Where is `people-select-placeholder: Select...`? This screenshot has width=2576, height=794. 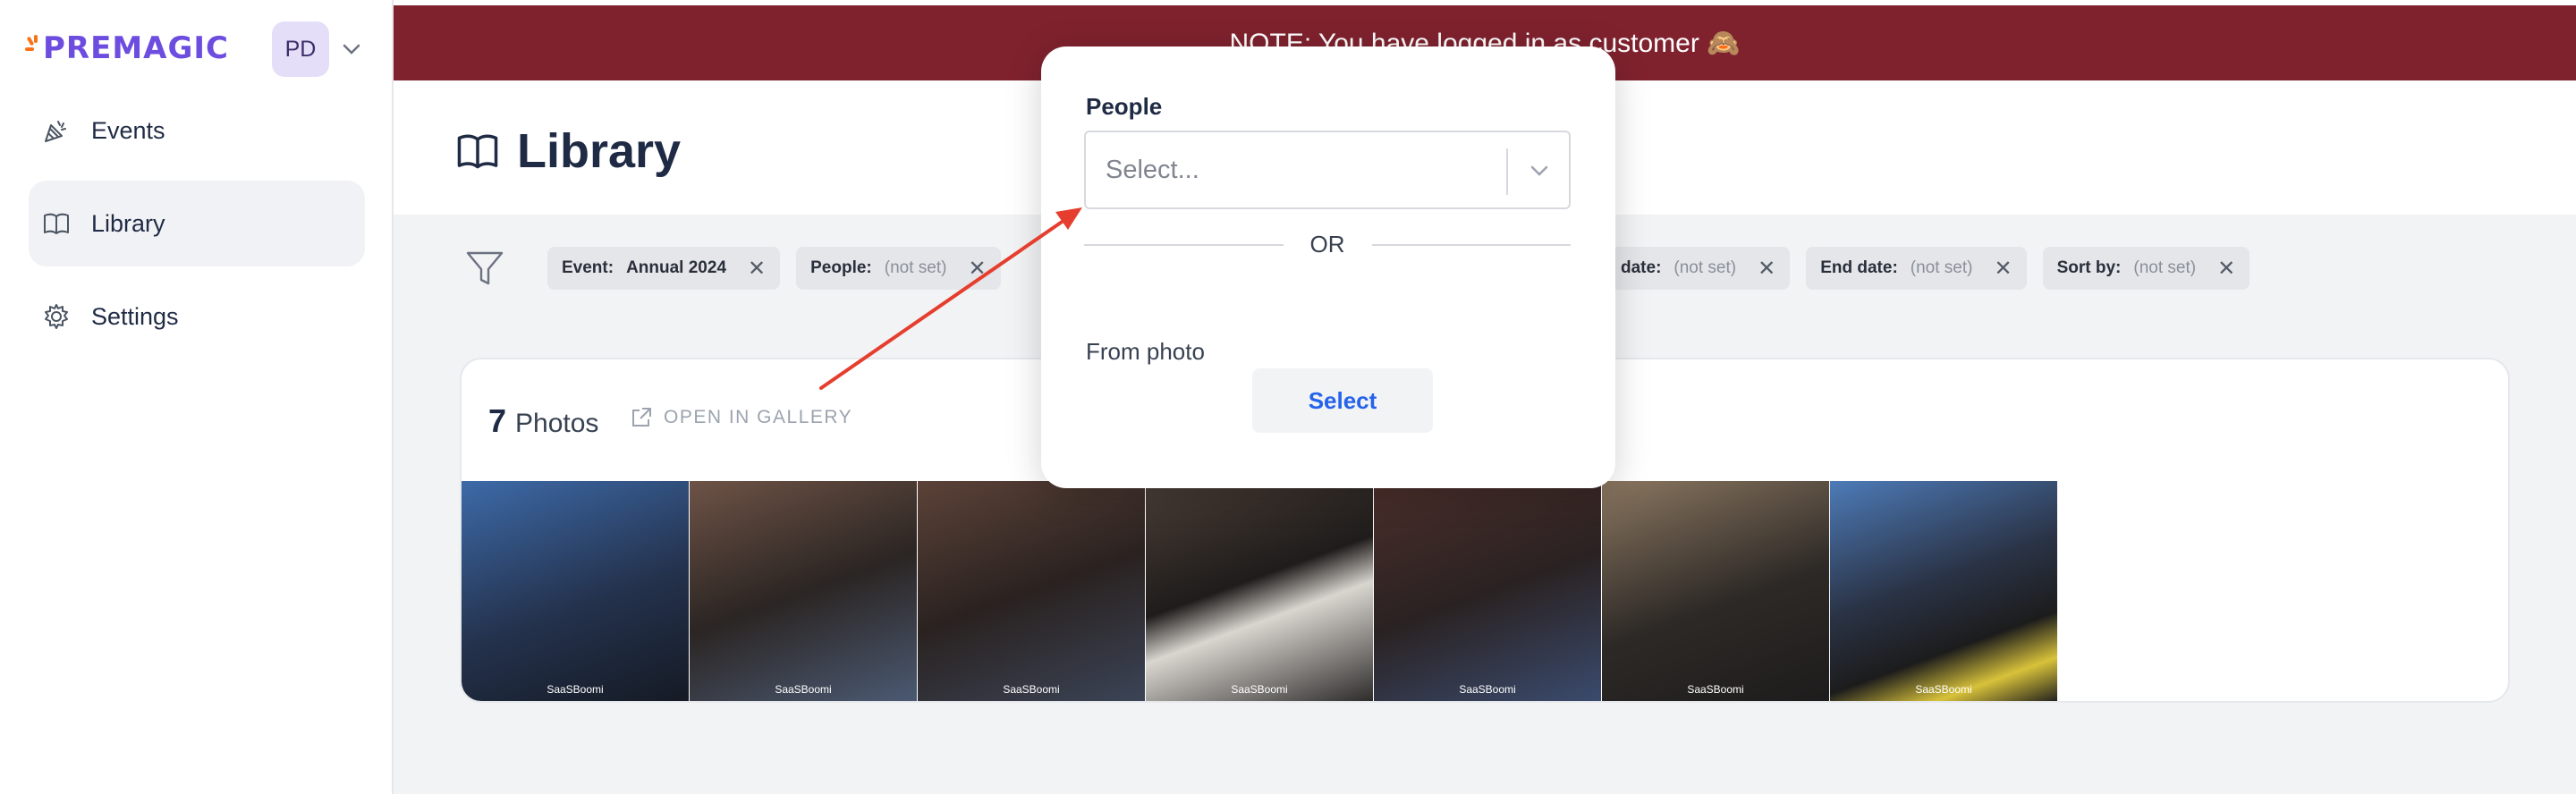
people-select-placeholder: Select... is located at coordinates (1152, 170).